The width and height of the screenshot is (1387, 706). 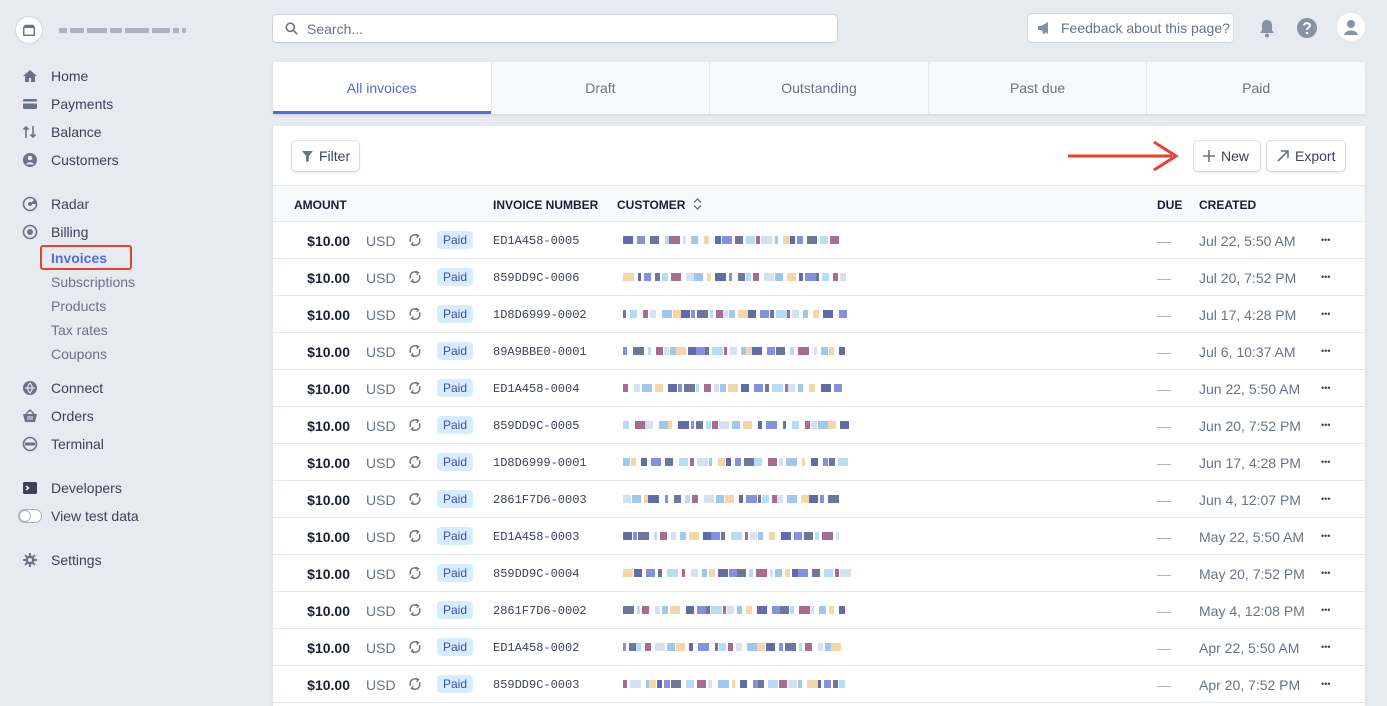 What do you see at coordinates (1169, 205) in the screenshot?
I see `column-header-due: DUE` at bounding box center [1169, 205].